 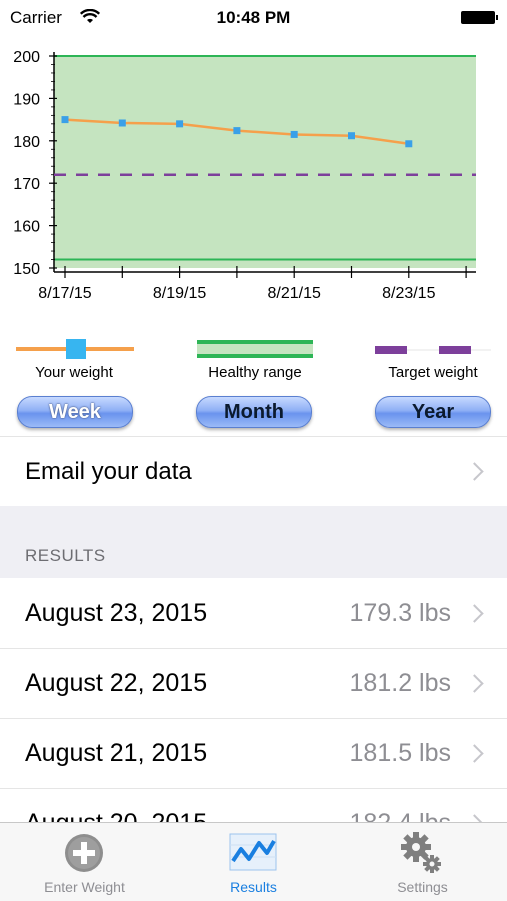 What do you see at coordinates (253, 542) in the screenshot?
I see `results-section-header: RESULTS` at bounding box center [253, 542].